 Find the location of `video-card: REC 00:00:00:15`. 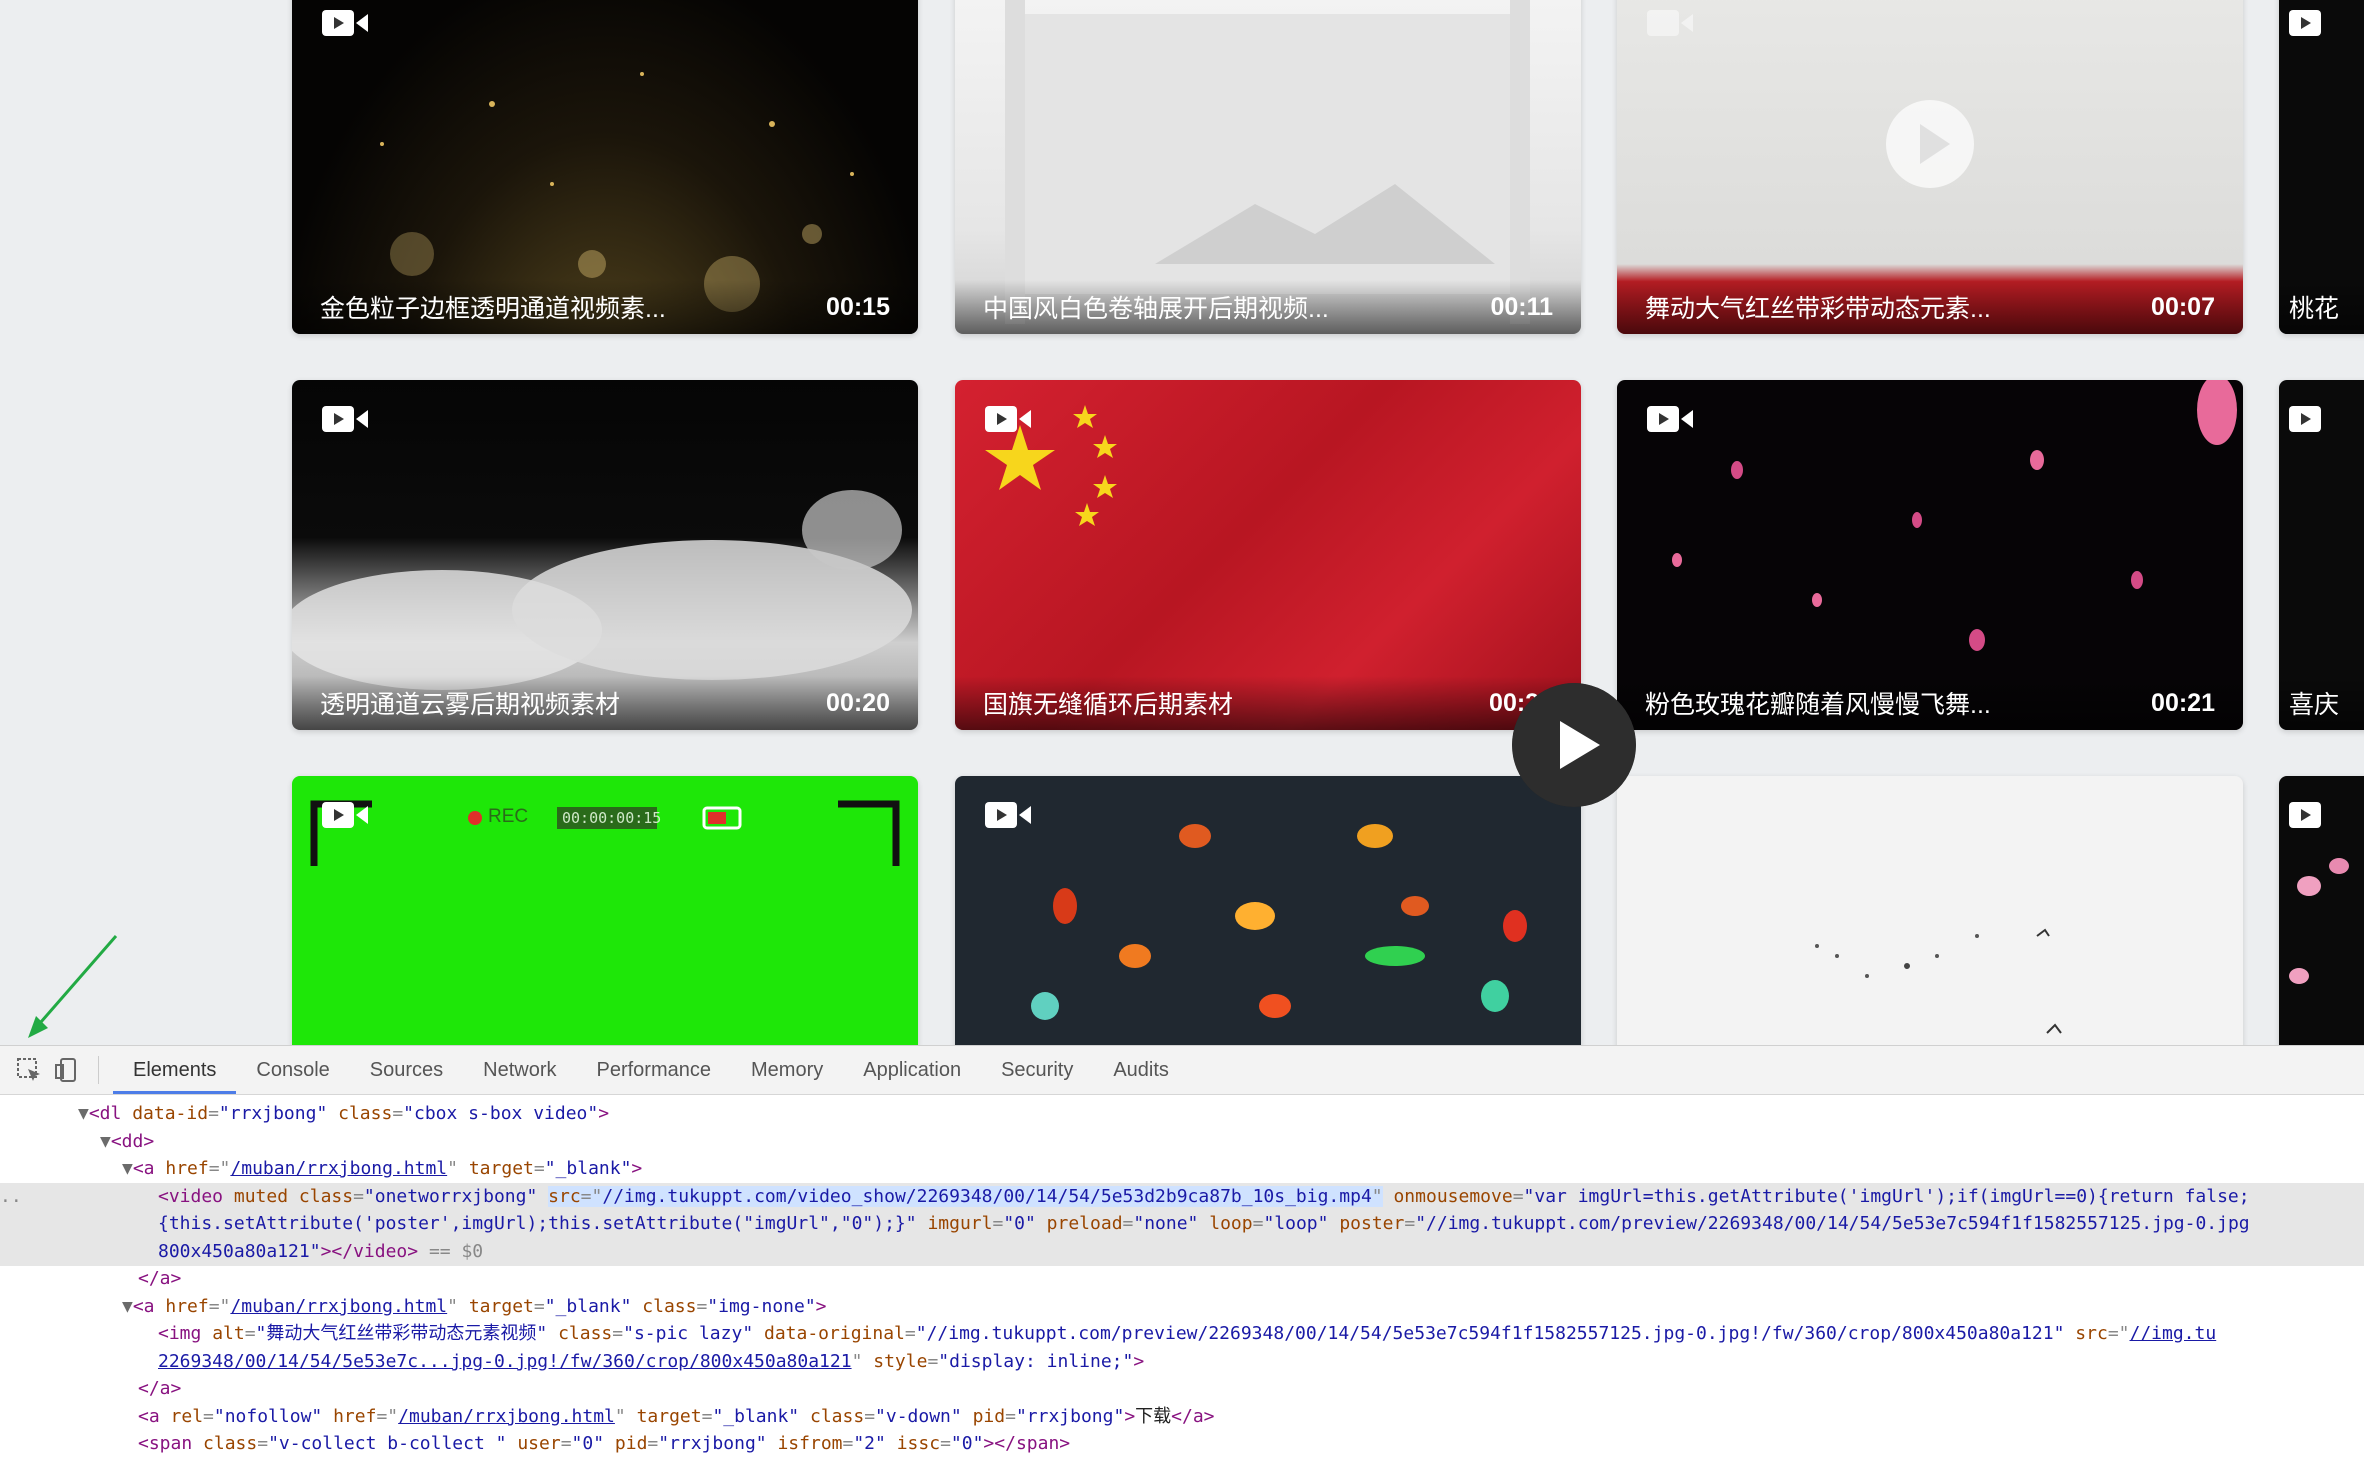

video-card: REC 00:00:00:15 is located at coordinates (605, 910).